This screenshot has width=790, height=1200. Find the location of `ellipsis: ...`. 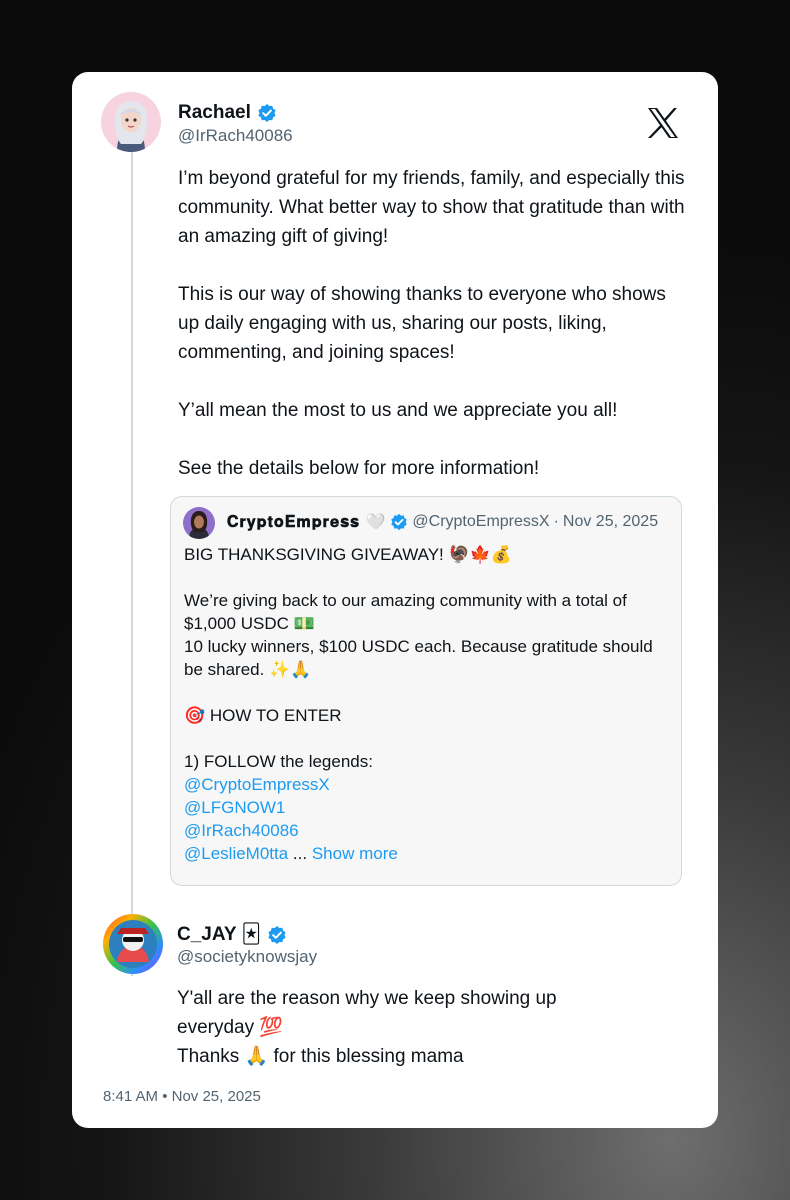

ellipsis: ... is located at coordinates (298, 853).